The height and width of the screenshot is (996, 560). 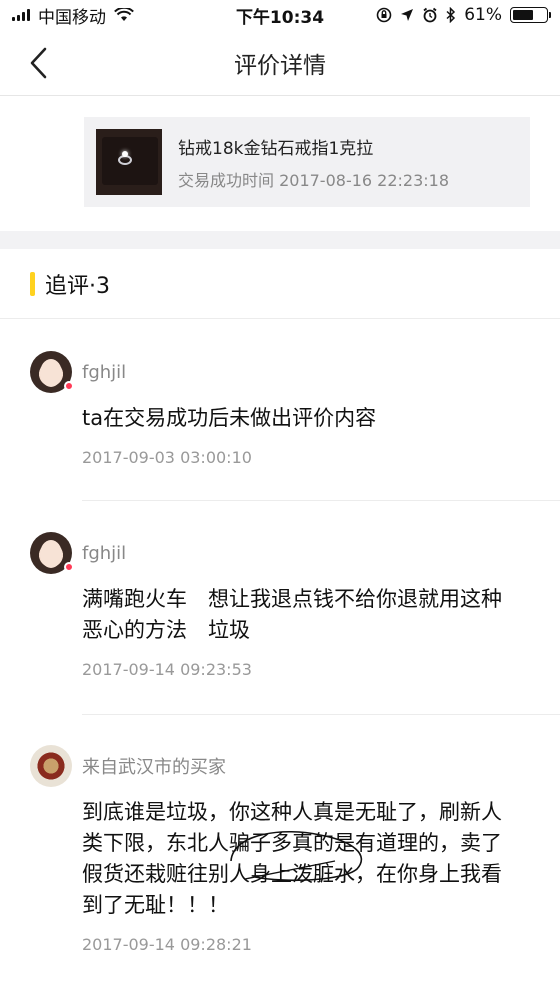 What do you see at coordinates (32, 283) in the screenshot?
I see `section-accent-bar` at bounding box center [32, 283].